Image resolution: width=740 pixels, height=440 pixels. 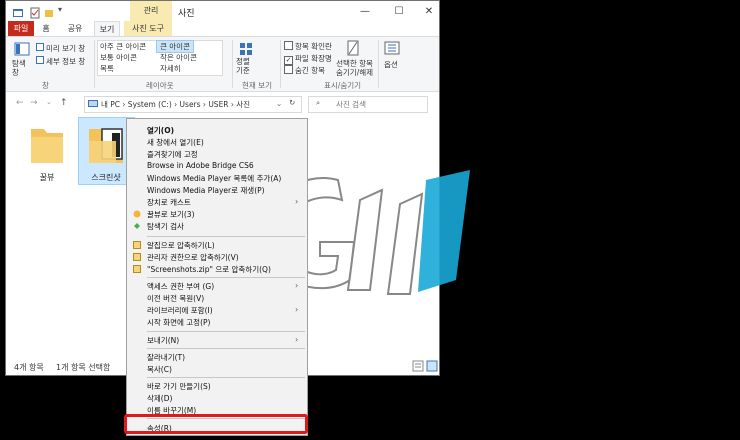 I want to click on menu-item-pin-start: 시작 화면에 고정(P), so click(x=178, y=322).